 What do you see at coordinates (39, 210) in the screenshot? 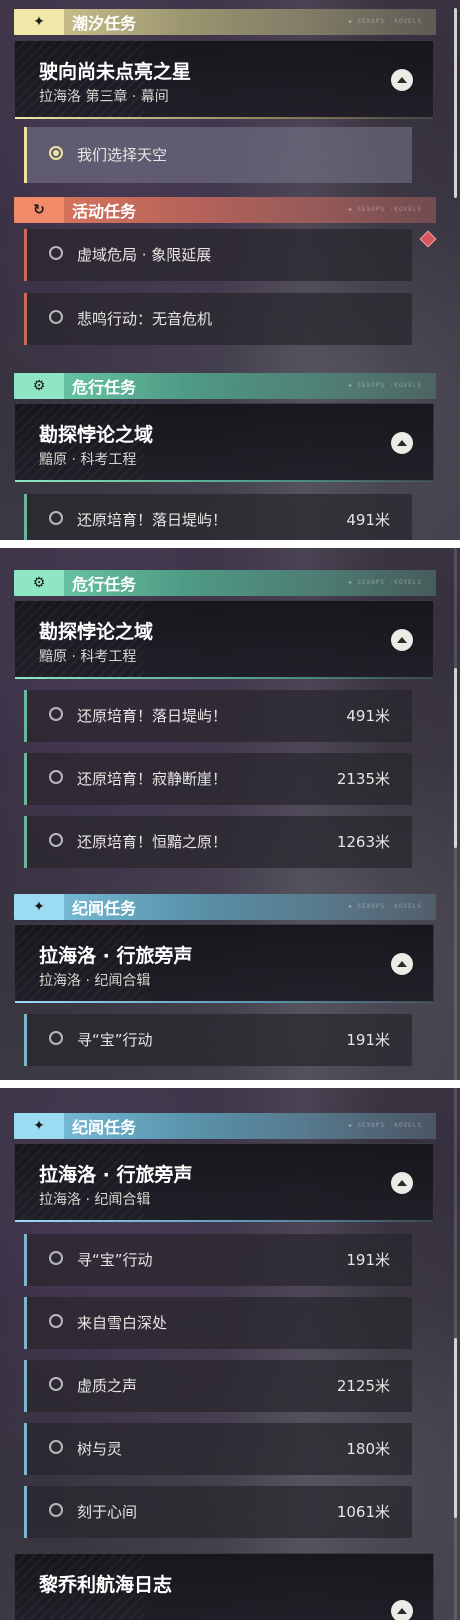
I see `refresh-icon: ↻` at bounding box center [39, 210].